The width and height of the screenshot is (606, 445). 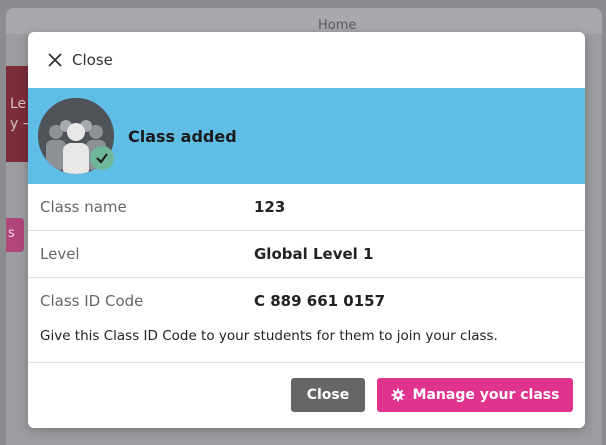 I want to click on detail-row-level: Level Global Level 1, so click(x=306, y=254).